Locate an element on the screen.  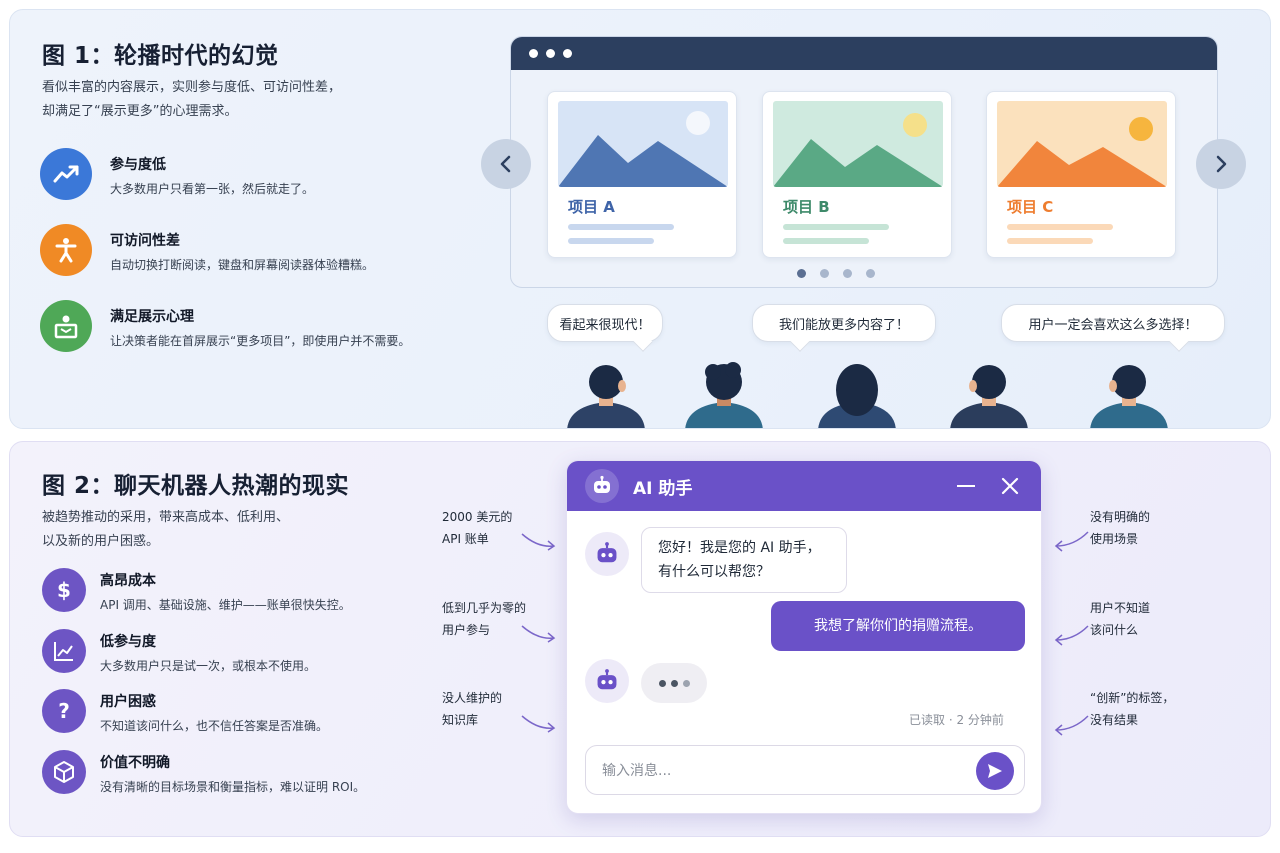
feature-high-cost: $ 高昂成本 API 调用、基础设施、维护——账单很快失控。 is located at coordinates (196, 590).